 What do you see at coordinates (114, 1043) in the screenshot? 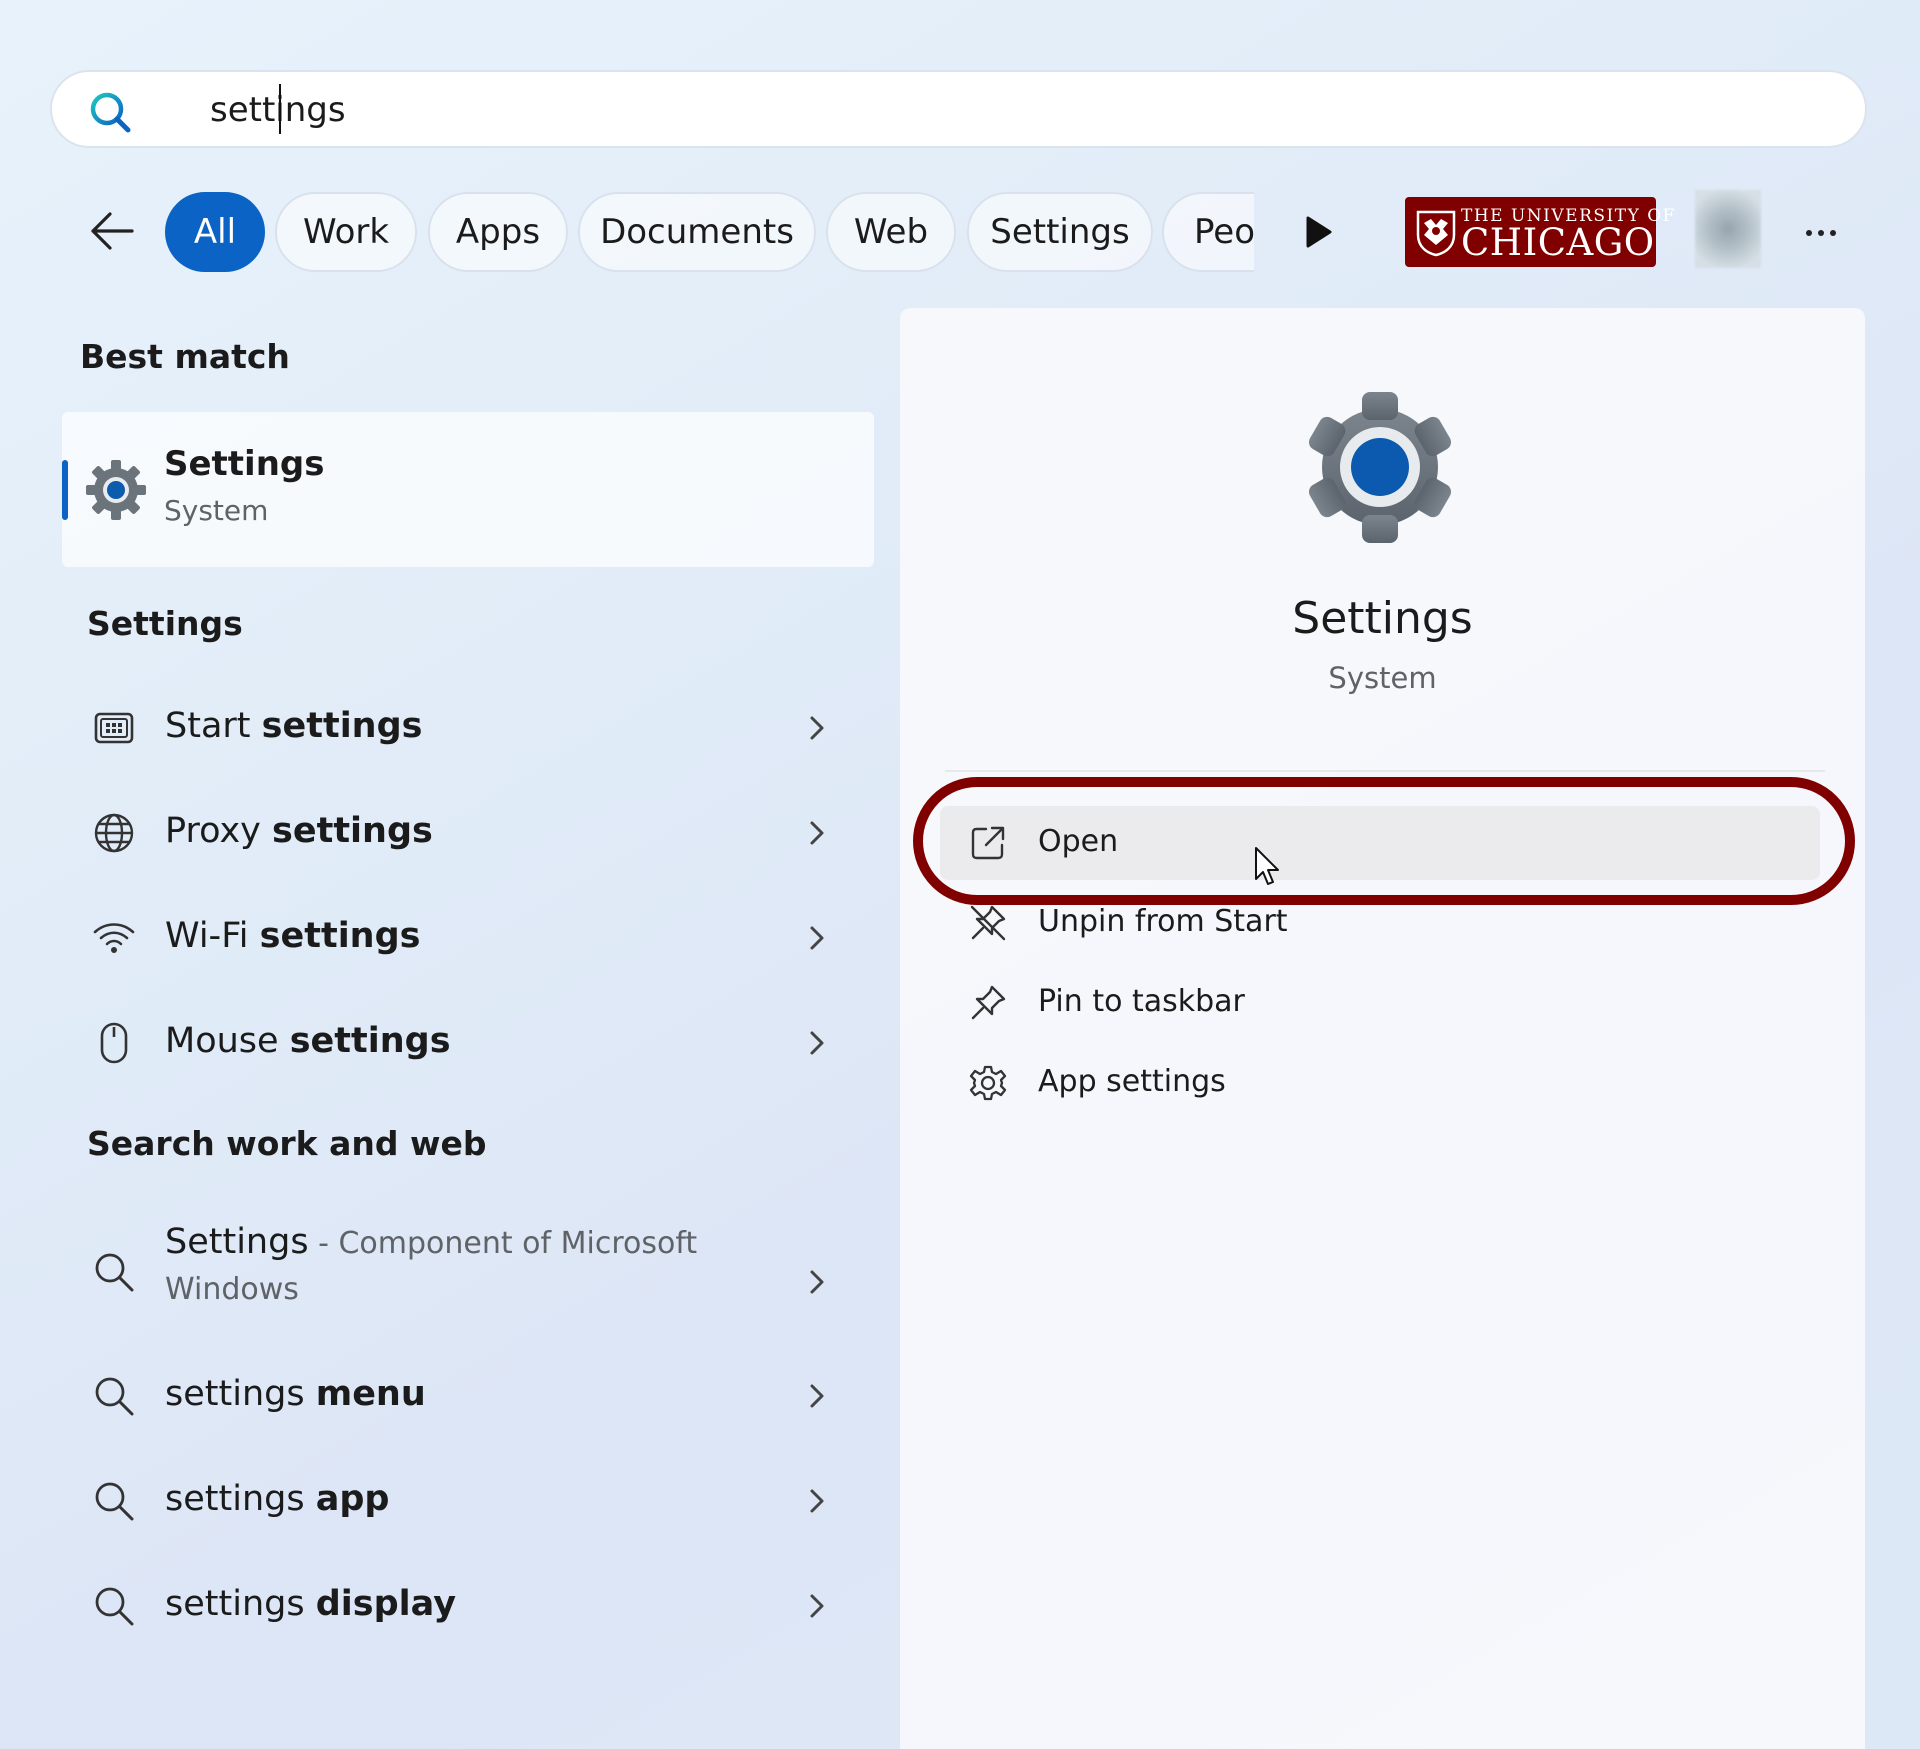
I see `mouse-icon` at bounding box center [114, 1043].